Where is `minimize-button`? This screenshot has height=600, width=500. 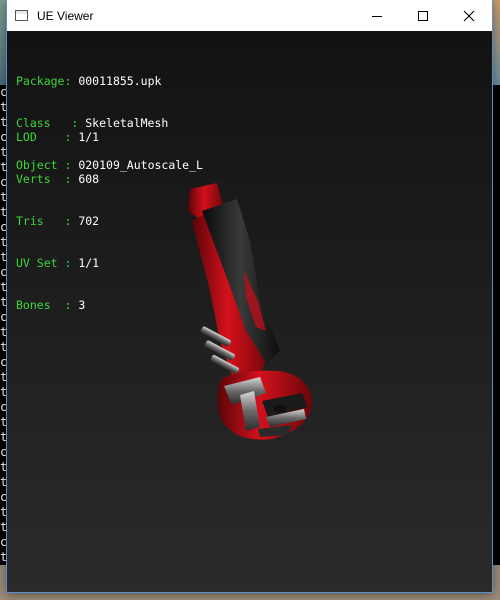 minimize-button is located at coordinates (377, 15).